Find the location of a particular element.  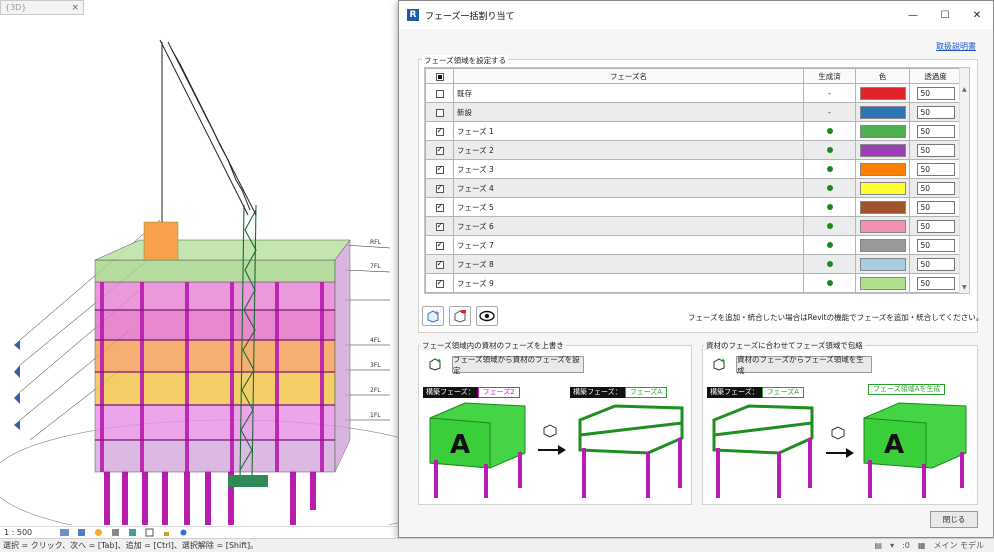

design-option-icon: ▦ is located at coordinates (922, 545).